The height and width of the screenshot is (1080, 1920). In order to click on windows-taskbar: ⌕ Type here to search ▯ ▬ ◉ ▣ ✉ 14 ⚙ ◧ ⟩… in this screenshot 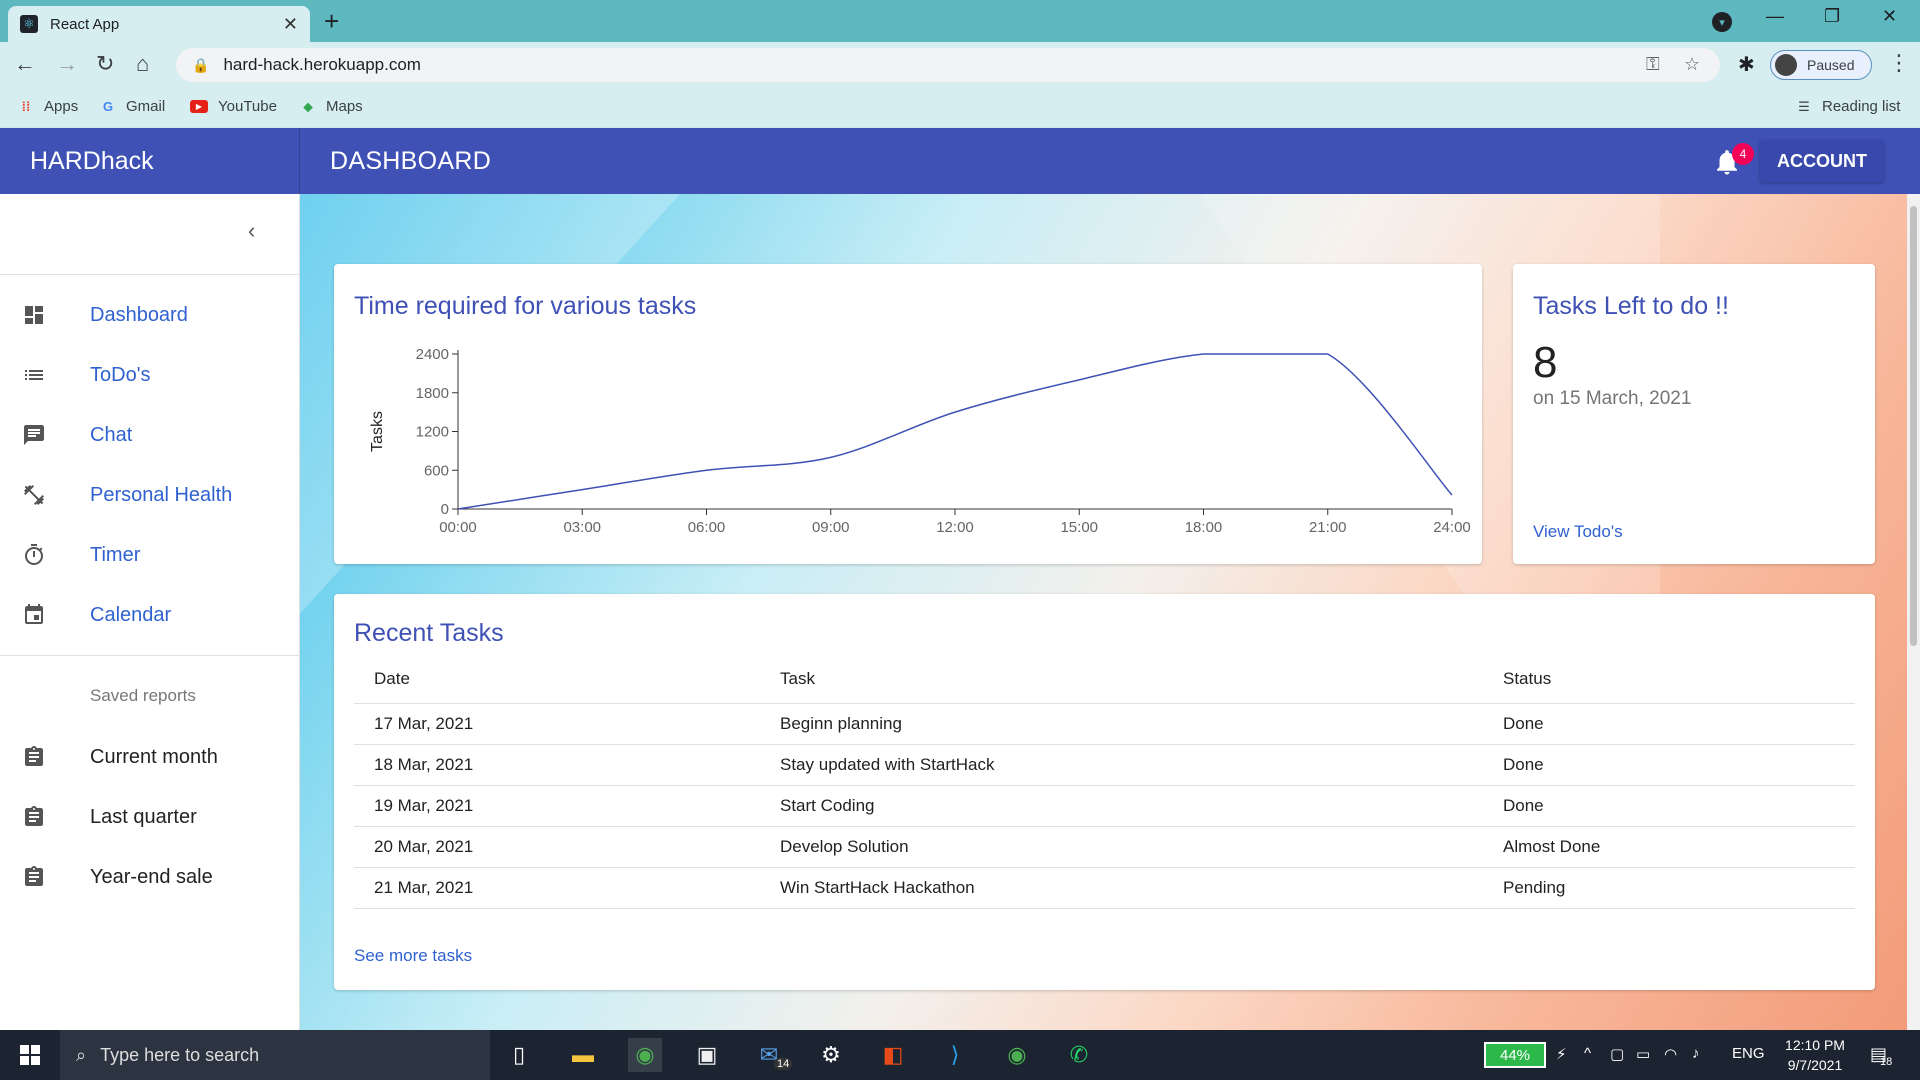, I will do `click(960, 1055)`.